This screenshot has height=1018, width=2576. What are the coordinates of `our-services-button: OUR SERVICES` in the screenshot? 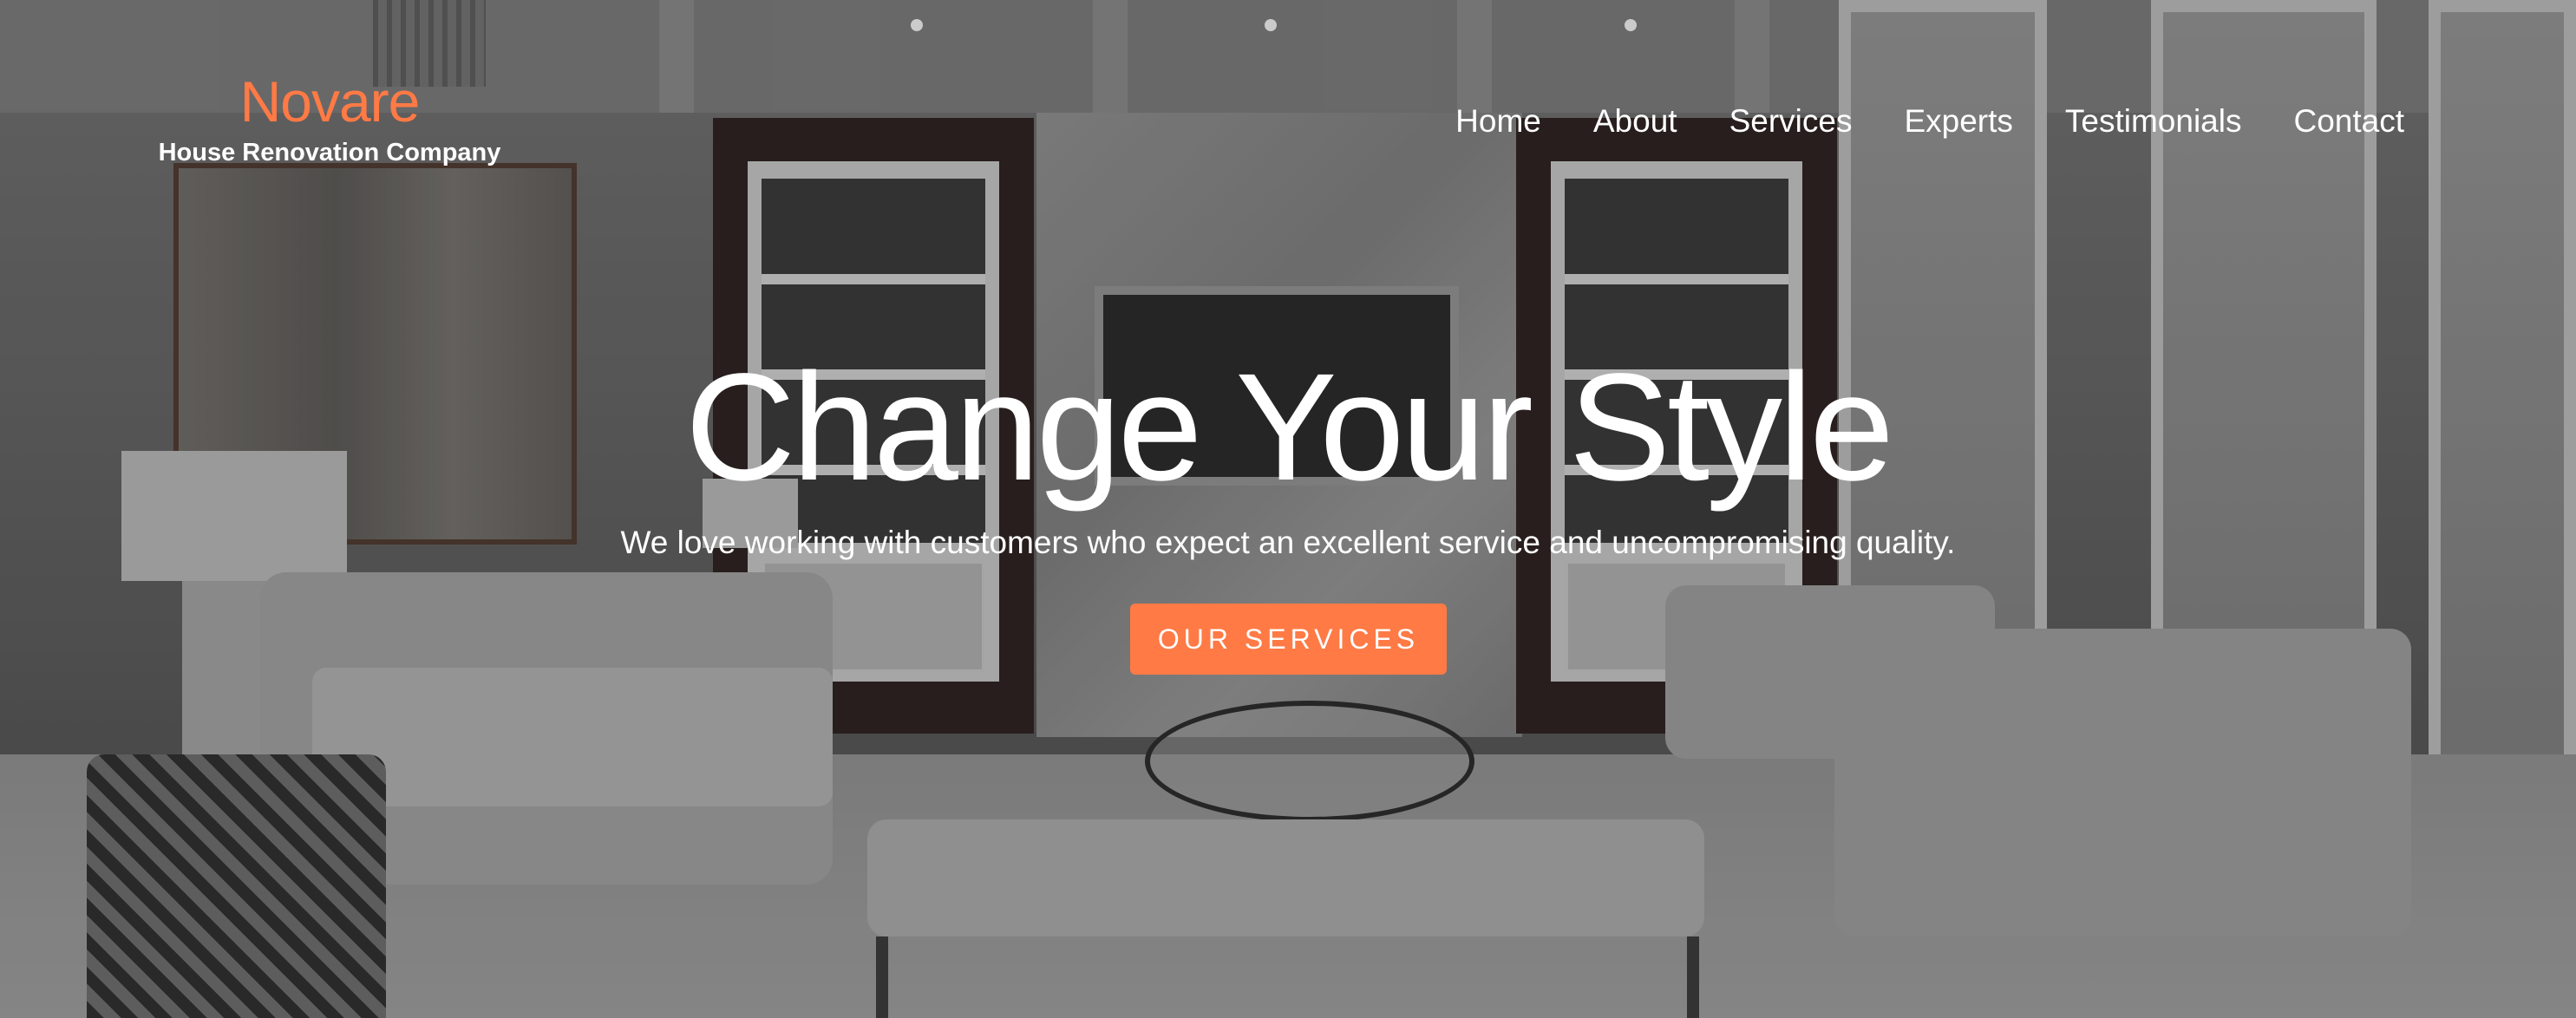 It's located at (1288, 639).